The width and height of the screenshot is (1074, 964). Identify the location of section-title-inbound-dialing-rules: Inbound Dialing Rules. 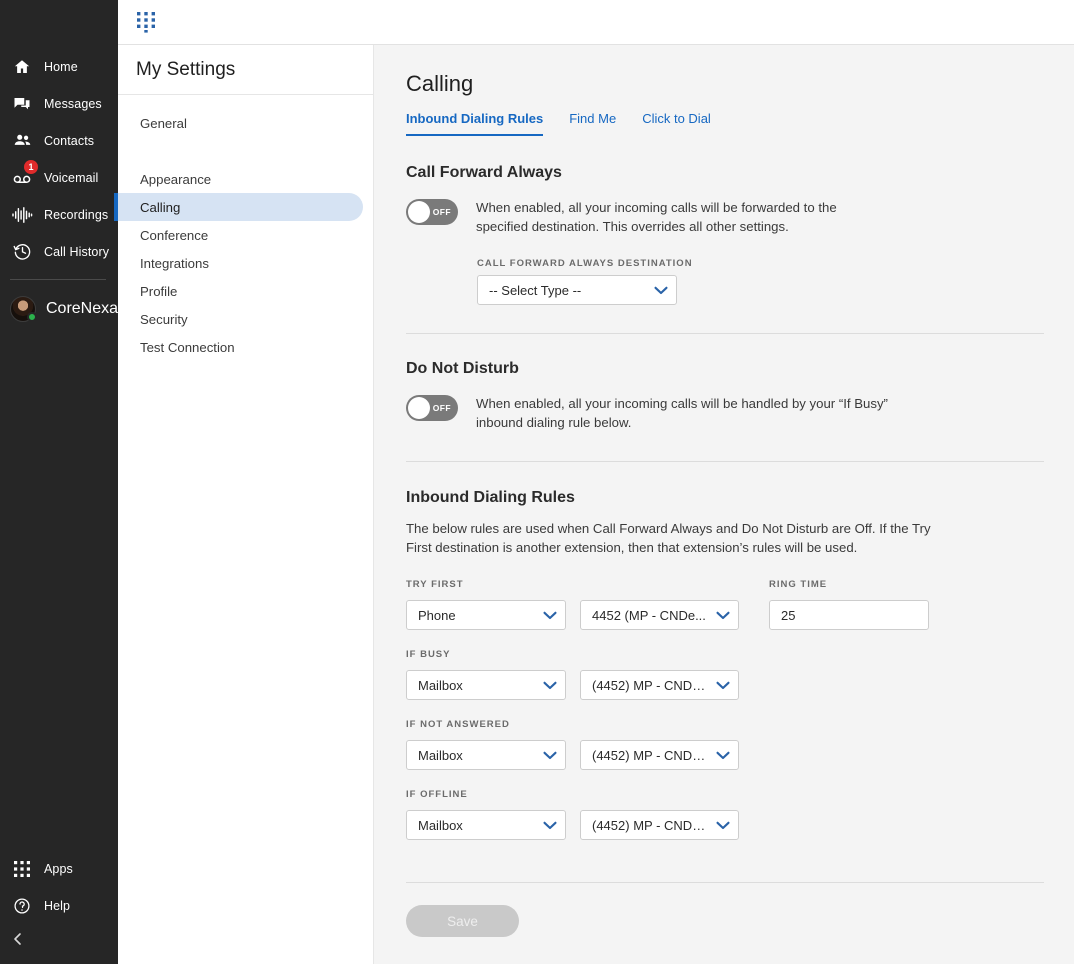
(490, 497).